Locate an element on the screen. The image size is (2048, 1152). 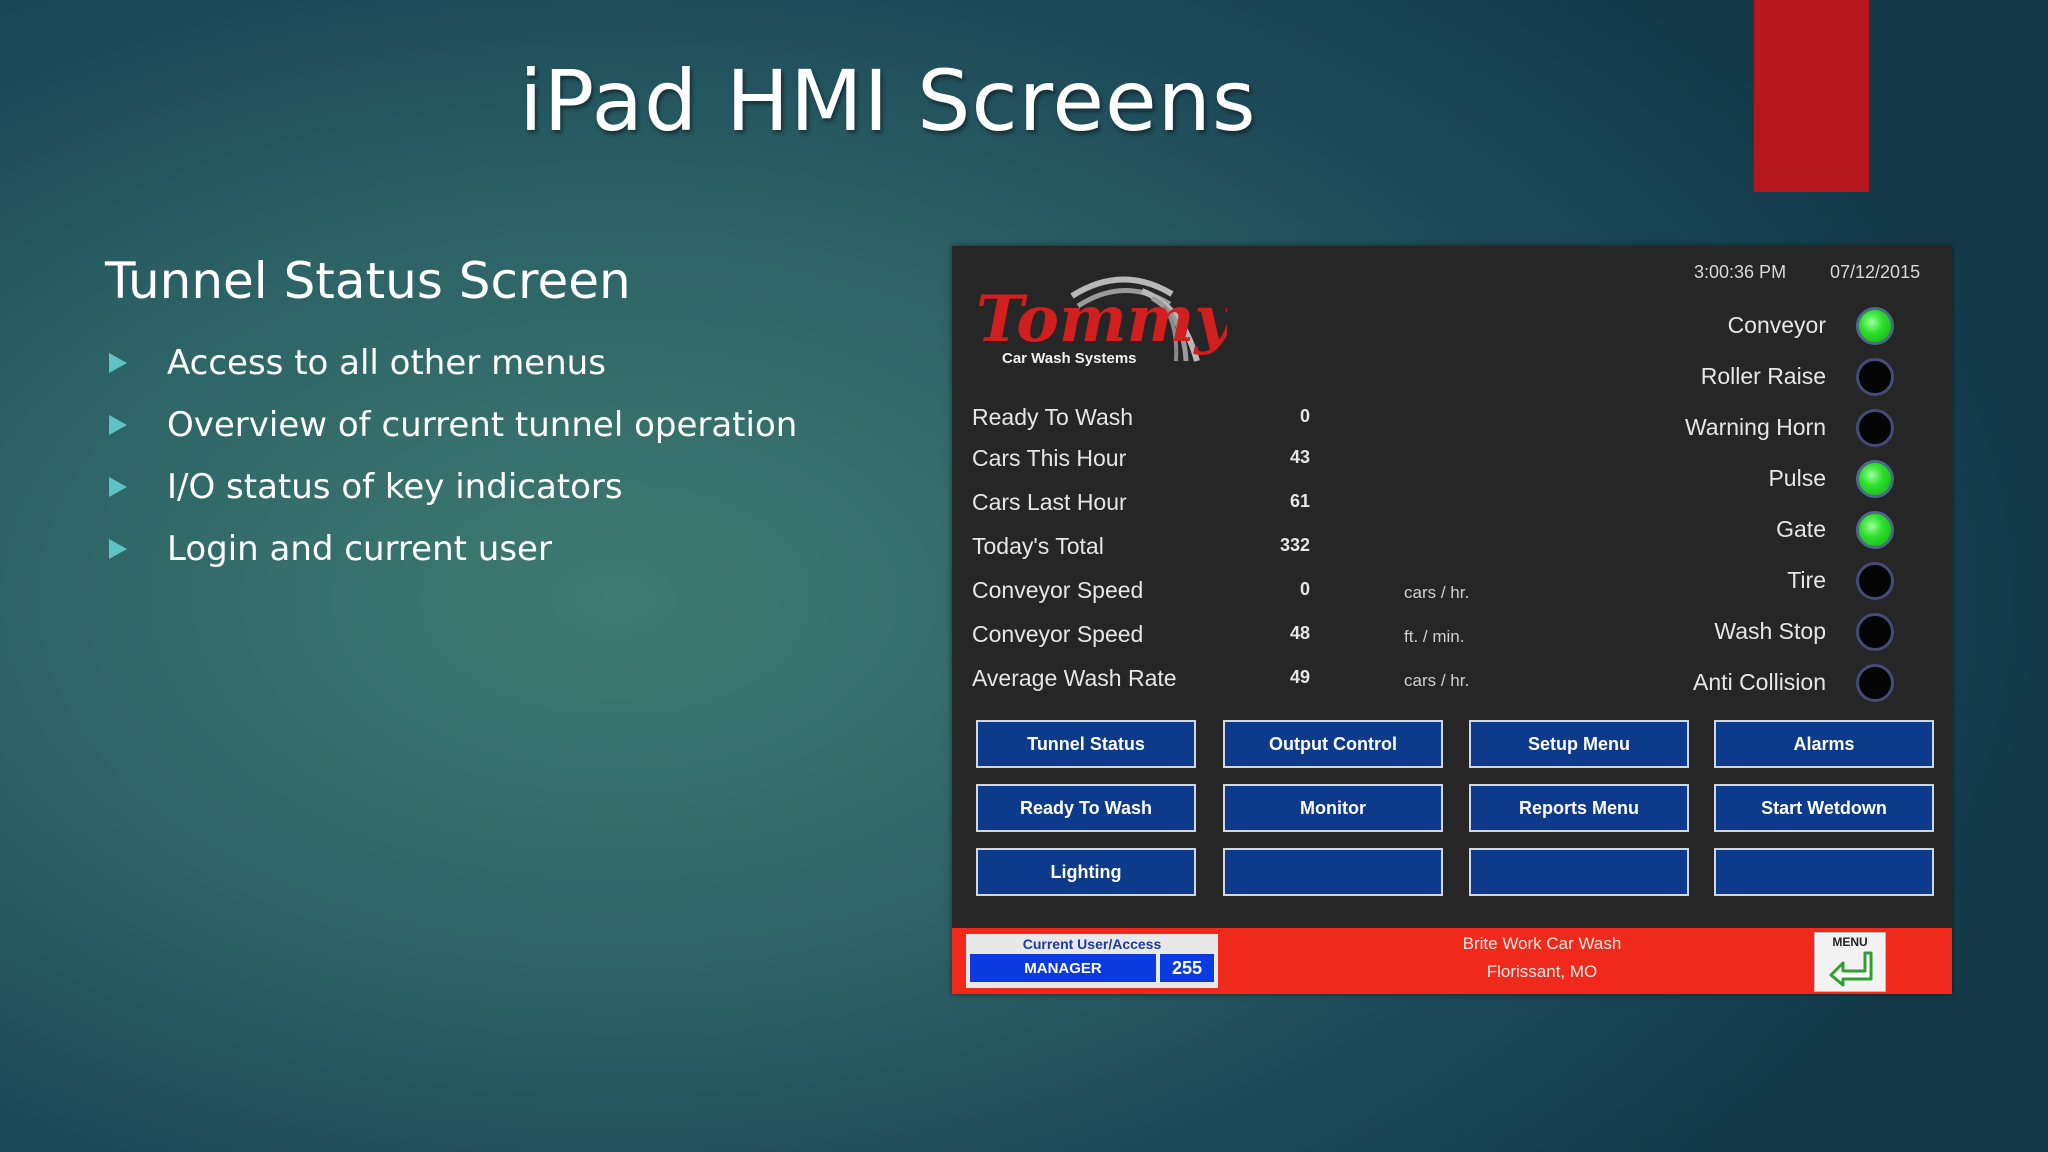
tunnel-status-button: Tunnel Status is located at coordinates (1086, 744).